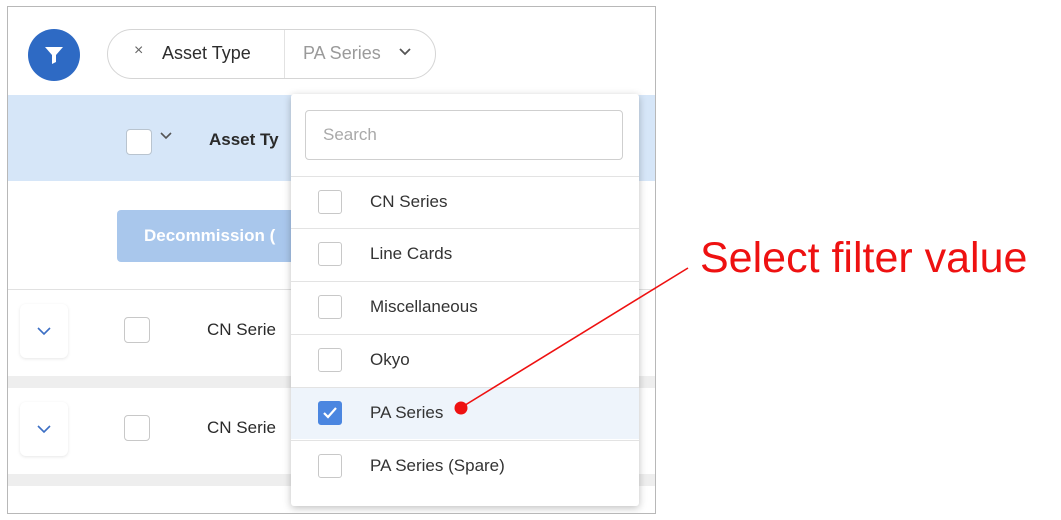 The image size is (1061, 520). Describe the element at coordinates (244, 140) in the screenshot. I see `column-header-asset-type: Asset Ty` at that location.